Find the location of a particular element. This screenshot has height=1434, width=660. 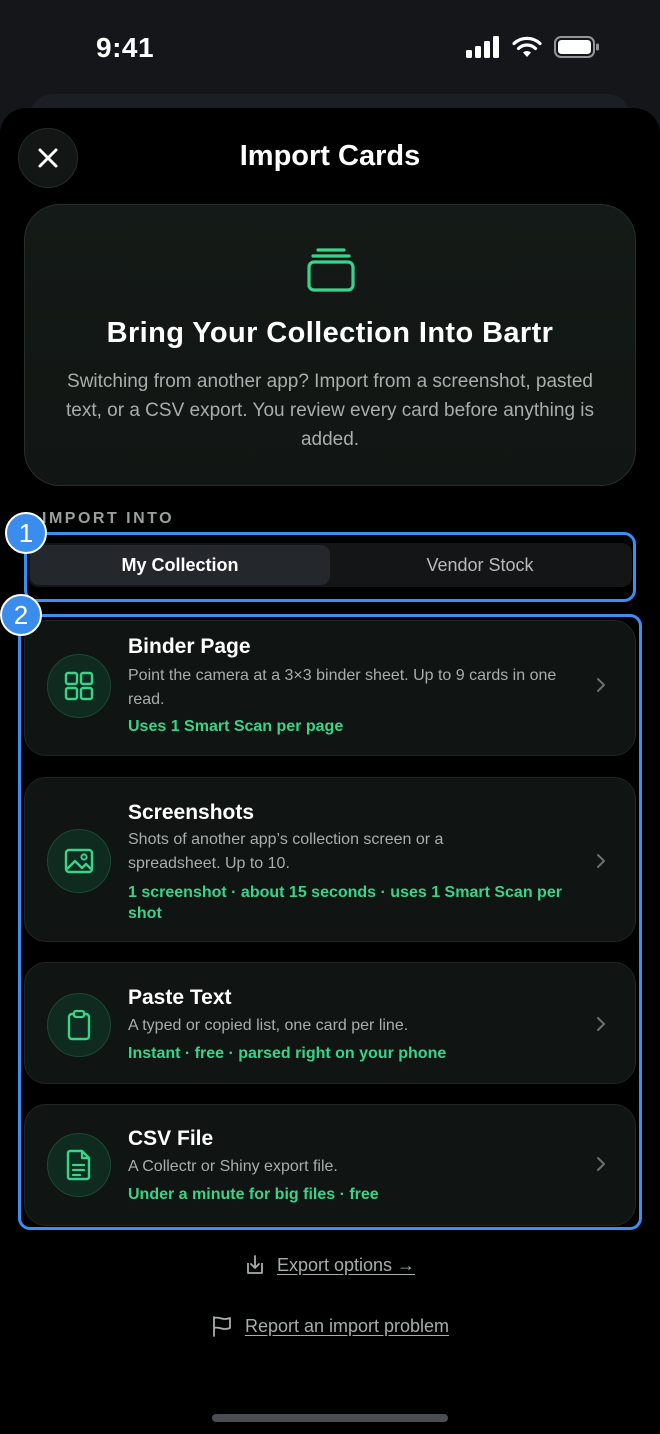

stacked-cards-icon is located at coordinates (331, 270).